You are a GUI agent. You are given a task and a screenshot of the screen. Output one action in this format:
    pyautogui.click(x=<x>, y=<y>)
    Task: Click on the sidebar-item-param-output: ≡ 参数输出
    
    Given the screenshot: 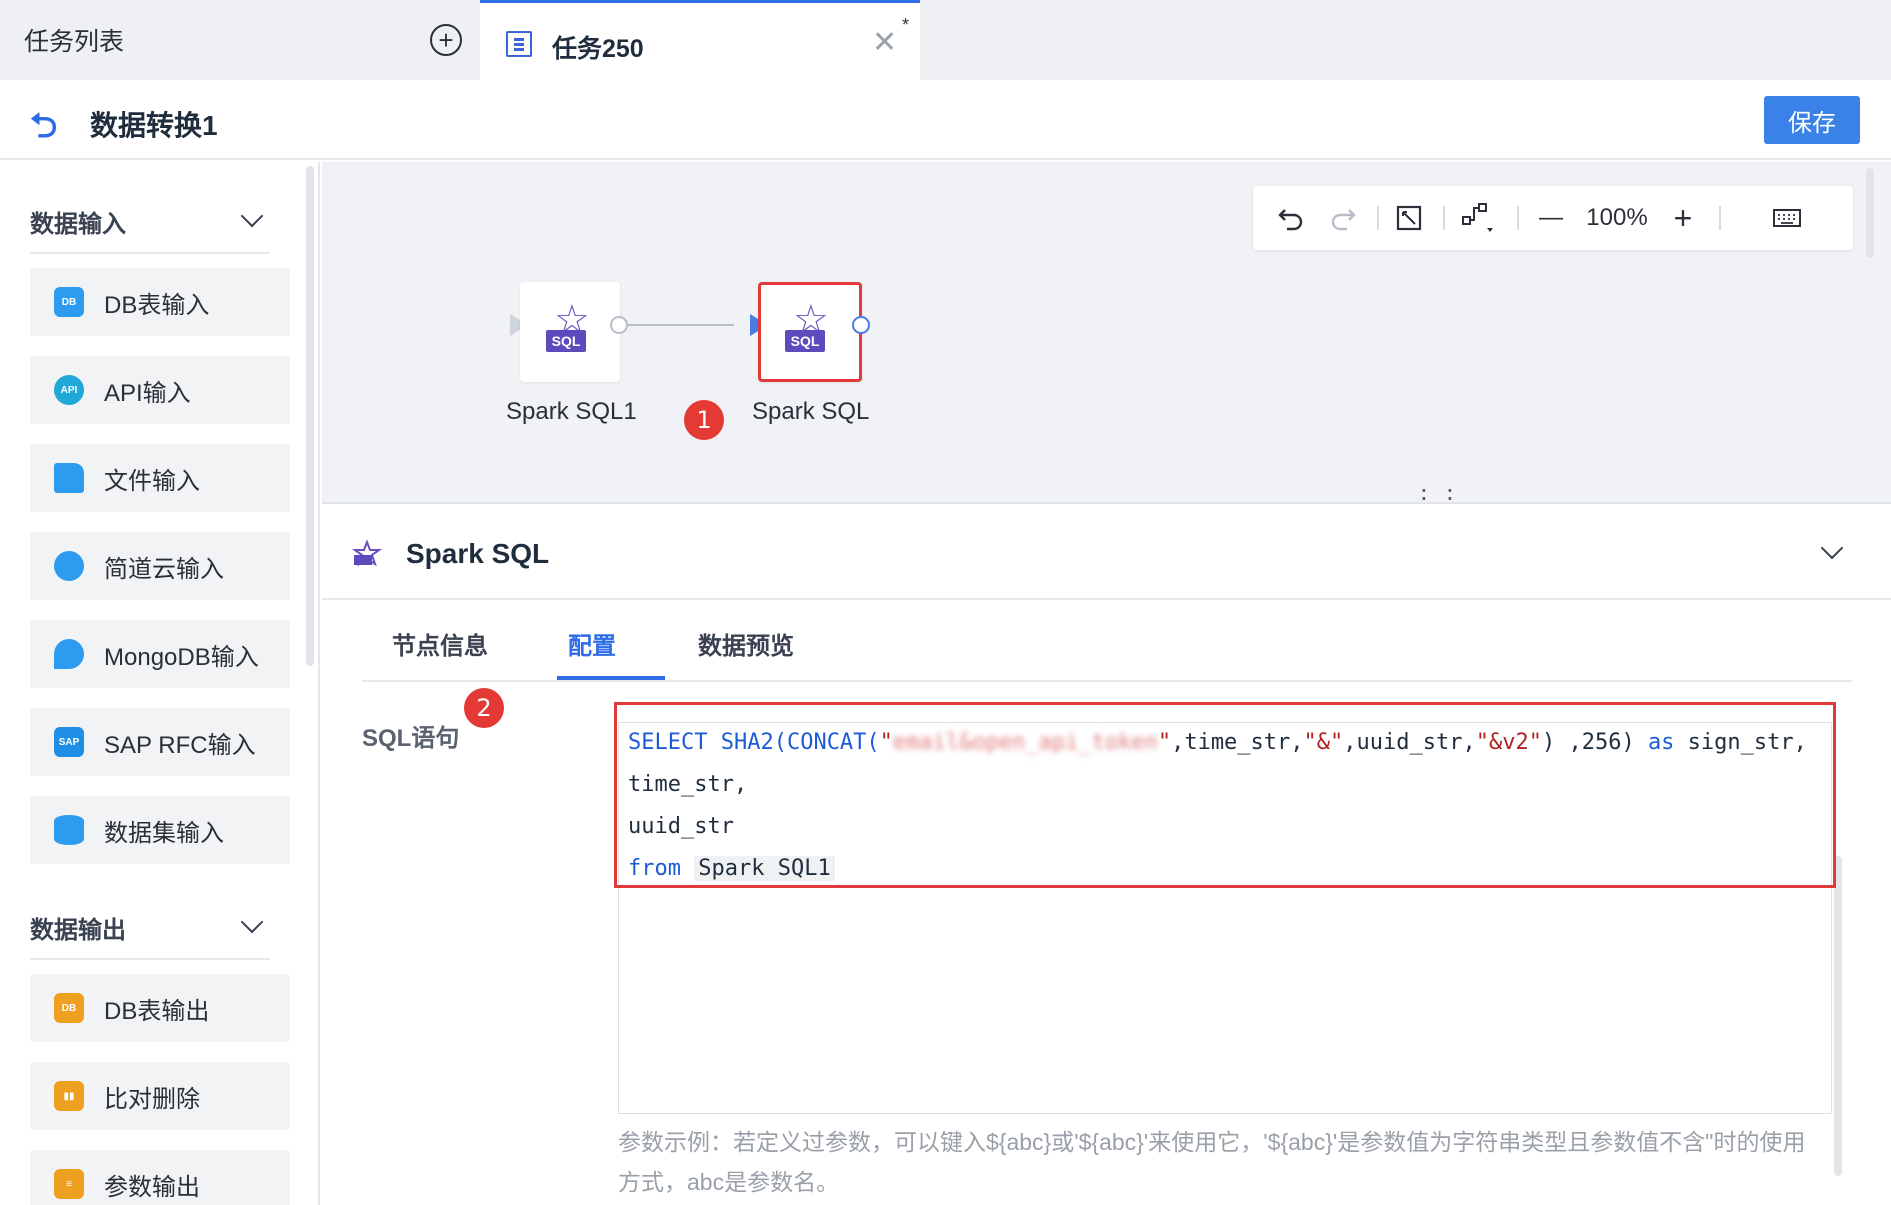 What is the action you would take?
    pyautogui.click(x=160, y=1177)
    